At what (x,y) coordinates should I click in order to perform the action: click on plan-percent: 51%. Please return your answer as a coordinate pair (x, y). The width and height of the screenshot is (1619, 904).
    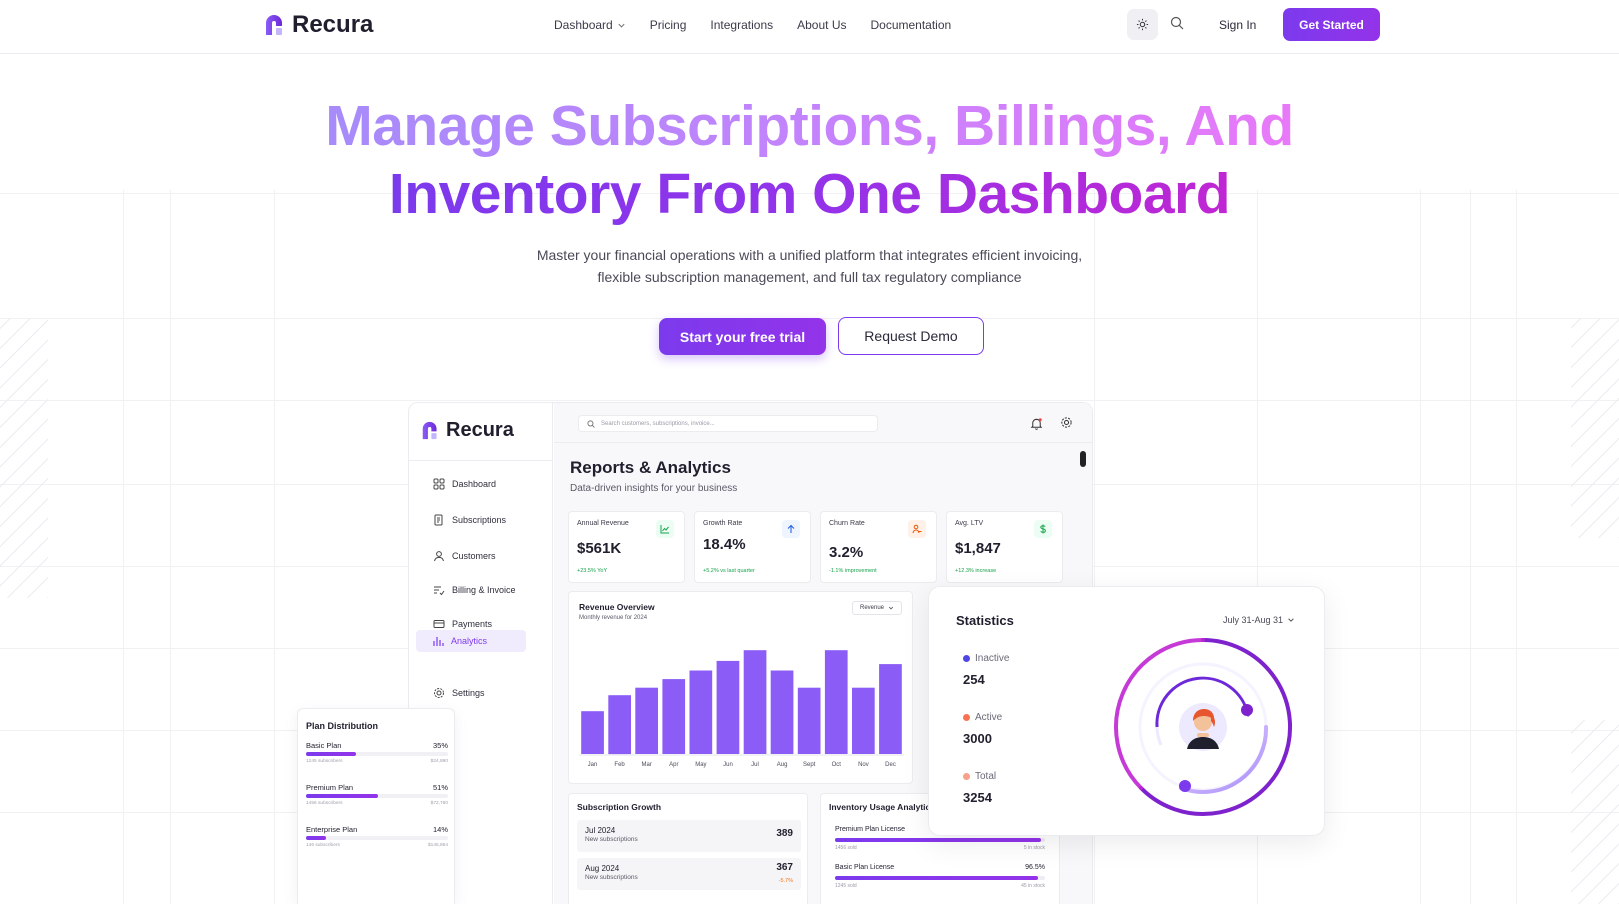
    Looking at the image, I should click on (440, 787).